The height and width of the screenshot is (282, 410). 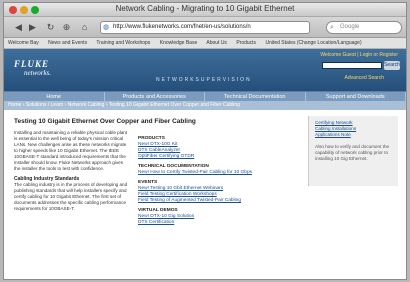 What do you see at coordinates (50, 27) in the screenshot?
I see `reload-icon: ↻` at bounding box center [50, 27].